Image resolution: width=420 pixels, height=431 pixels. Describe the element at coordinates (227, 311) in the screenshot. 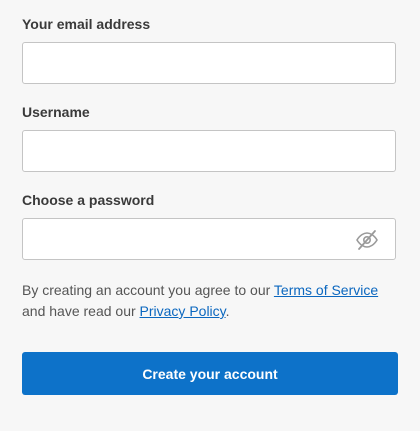

I see `legal-suffix: .` at that location.